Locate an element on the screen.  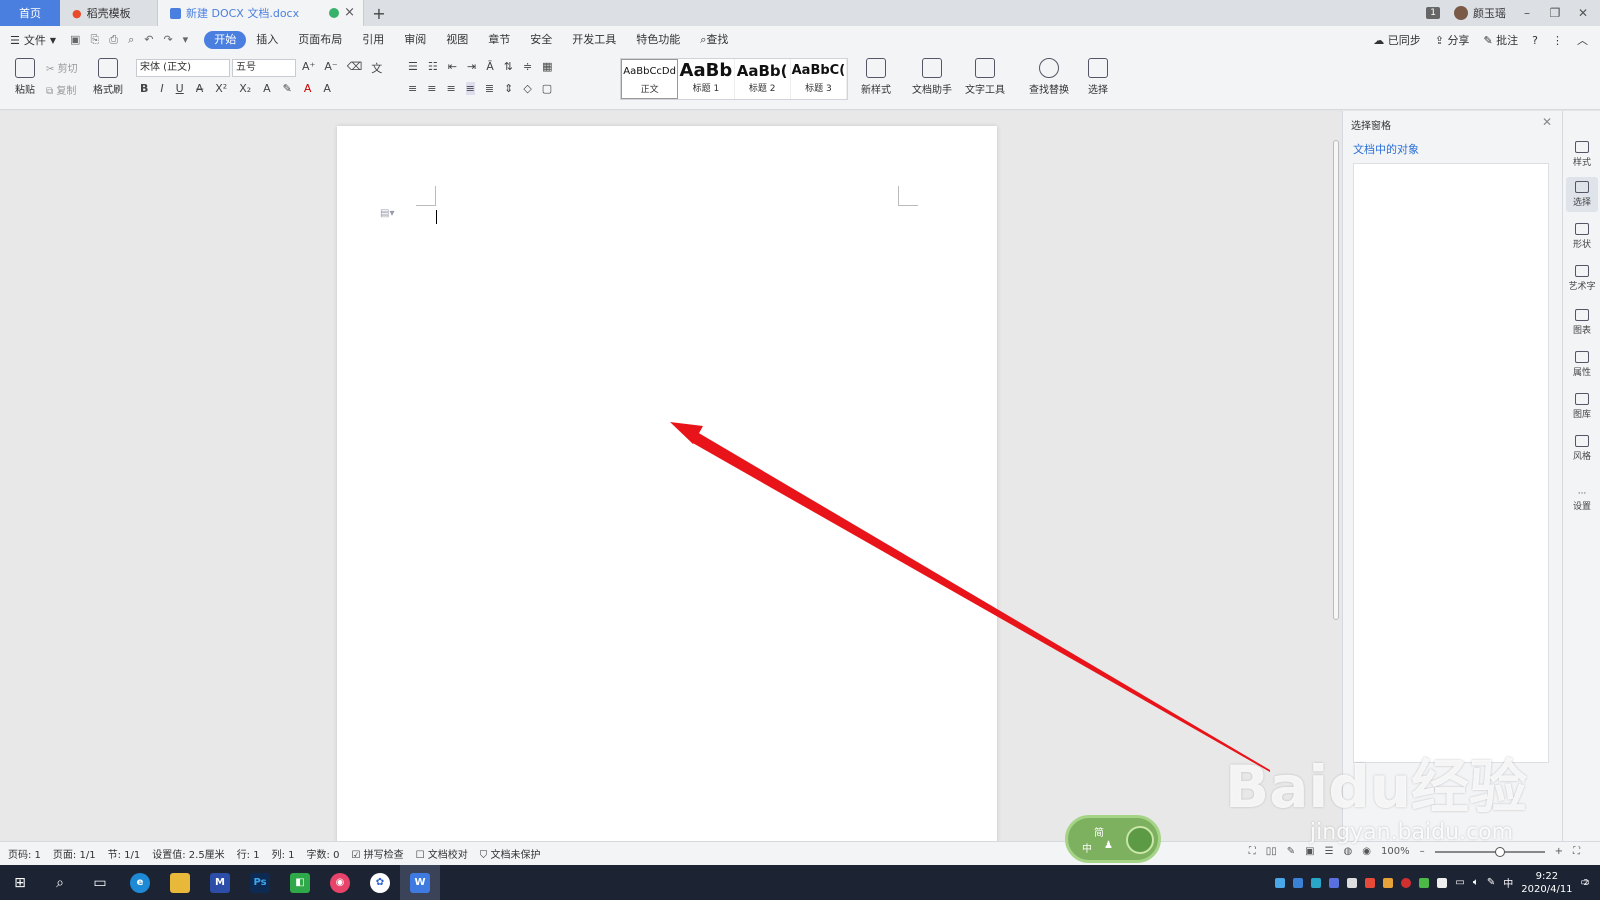
vertical-scrollbar is located at coordinates (1336, 476).